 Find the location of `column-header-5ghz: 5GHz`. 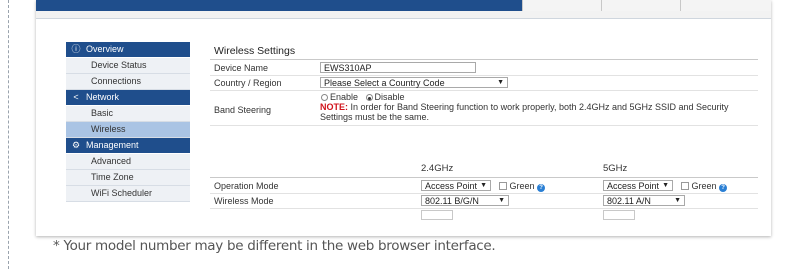

column-header-5ghz: 5GHz is located at coordinates (615, 168).